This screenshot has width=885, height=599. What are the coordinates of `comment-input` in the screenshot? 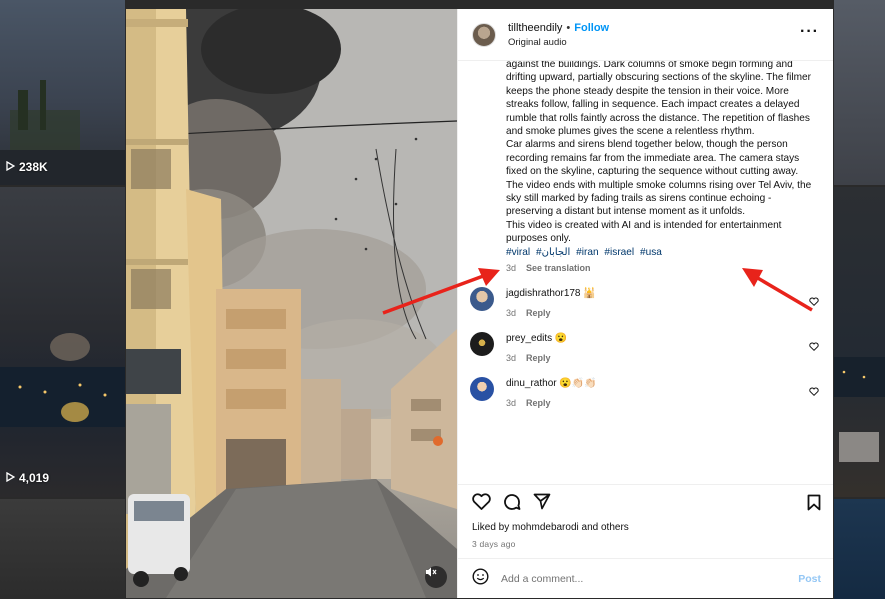 It's located at (650, 578).